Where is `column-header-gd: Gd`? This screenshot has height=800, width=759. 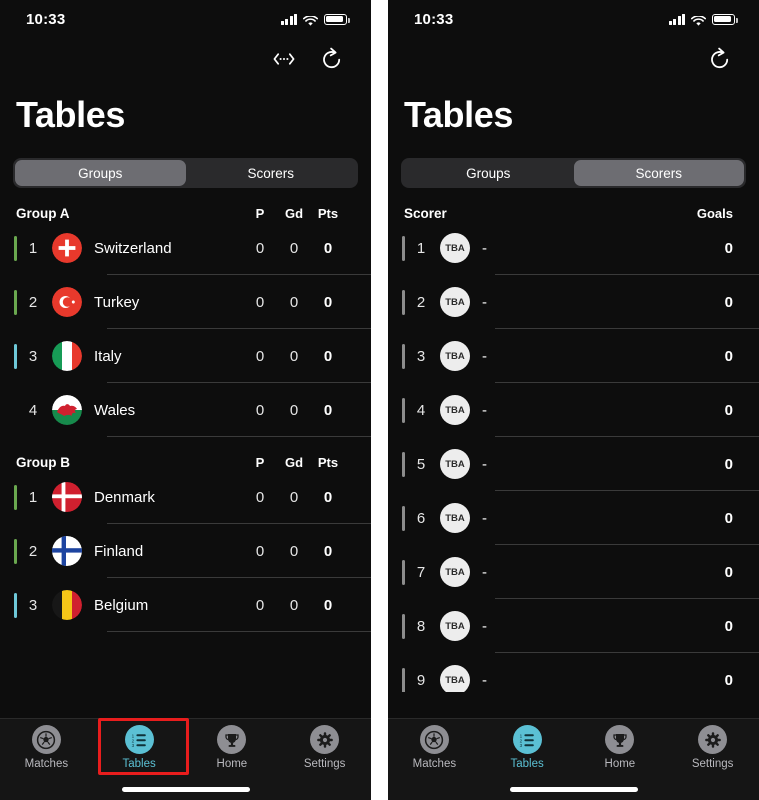
column-header-gd: Gd is located at coordinates (294, 213).